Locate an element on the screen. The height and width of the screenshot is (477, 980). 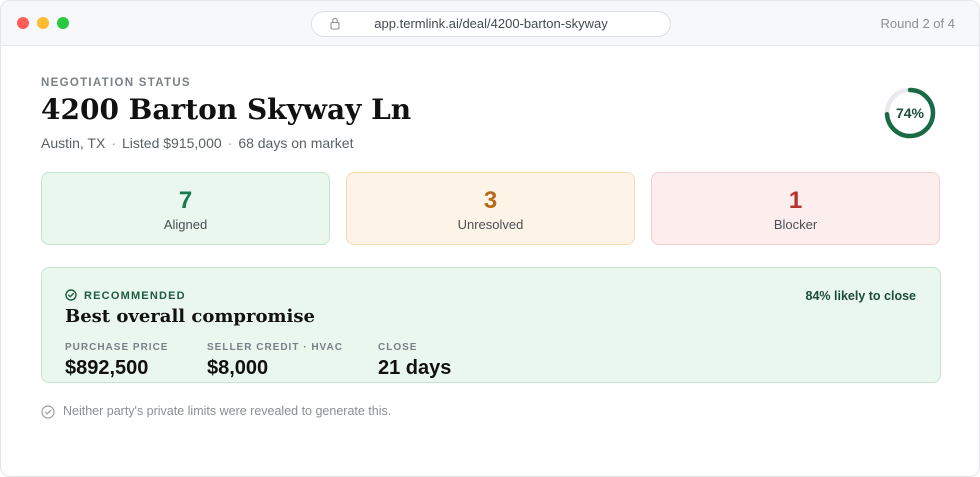
unresolved-card: 3 Unresolved is located at coordinates (490, 208).